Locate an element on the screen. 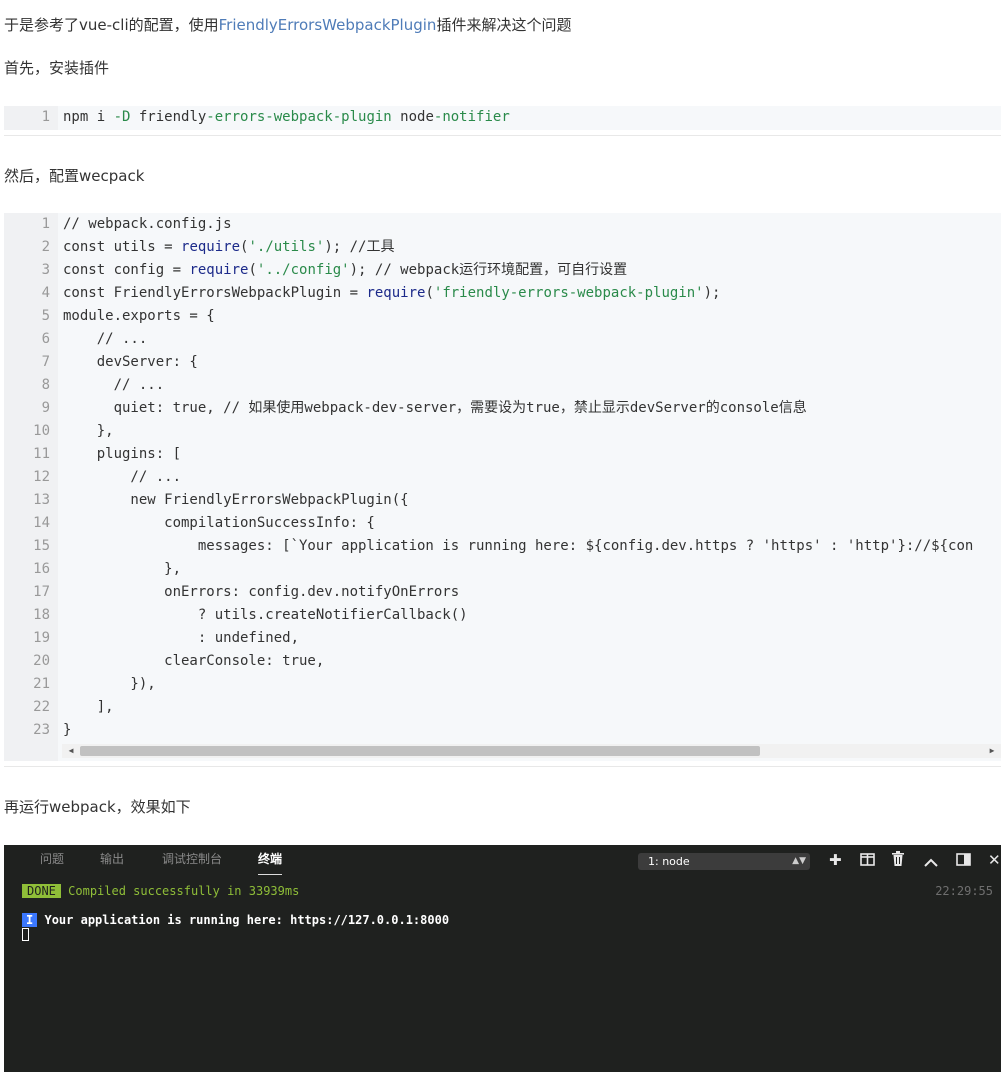 The width and height of the screenshot is (1001, 1072). line-number: 19 is located at coordinates (41, 638).